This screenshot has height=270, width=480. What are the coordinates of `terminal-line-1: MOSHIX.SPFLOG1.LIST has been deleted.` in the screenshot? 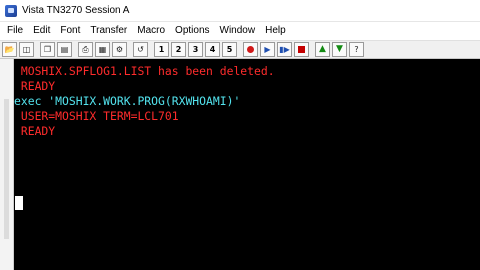 It's located at (144, 71).